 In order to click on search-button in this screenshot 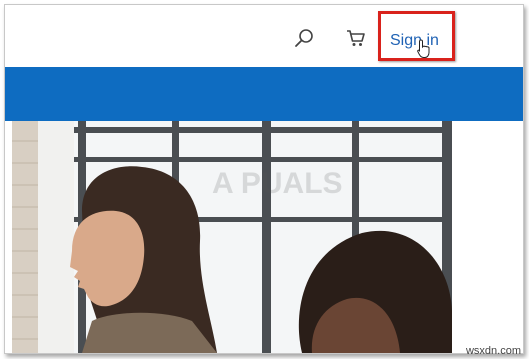, I will do `click(305, 38)`.